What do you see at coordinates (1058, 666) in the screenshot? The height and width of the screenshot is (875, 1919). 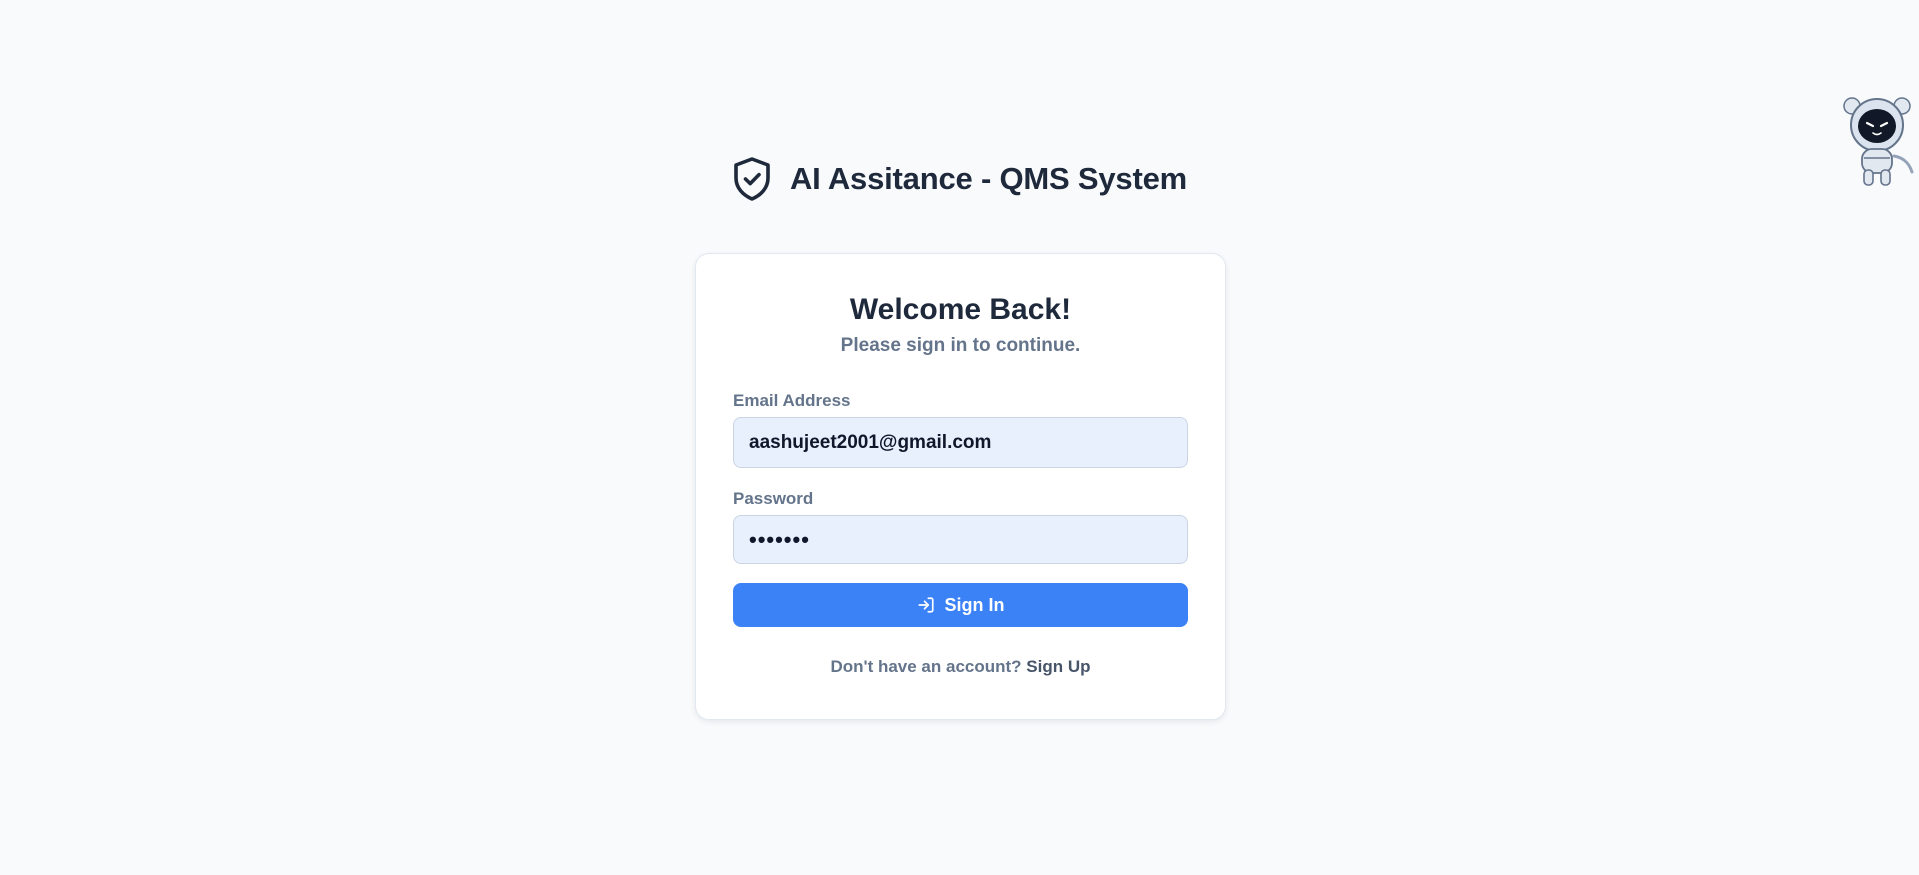 I see `sign-up-link: Sign Up` at bounding box center [1058, 666].